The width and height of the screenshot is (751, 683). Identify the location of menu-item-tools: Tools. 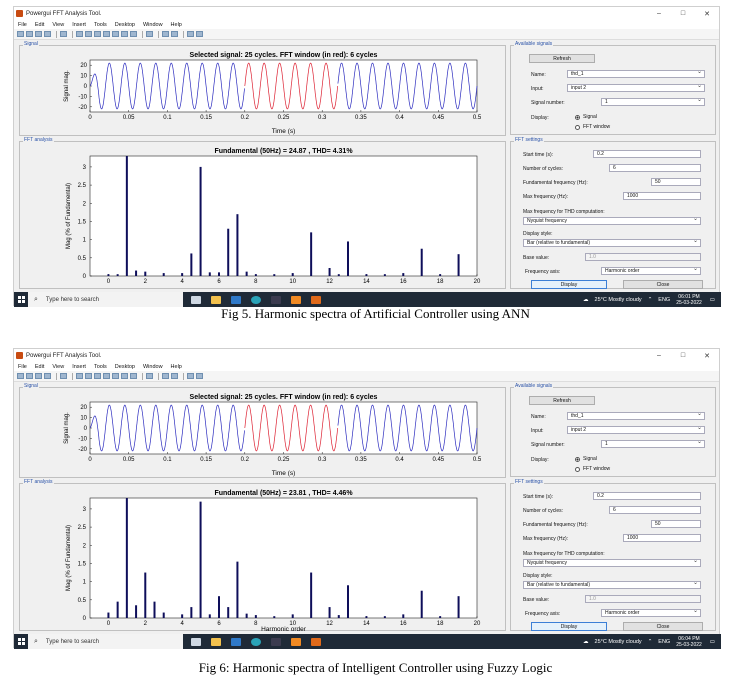
(100, 25).